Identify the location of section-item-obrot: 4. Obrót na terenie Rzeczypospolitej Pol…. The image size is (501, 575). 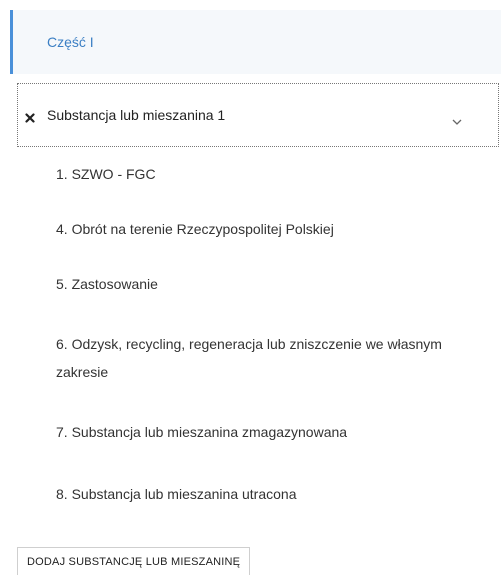
(271, 229).